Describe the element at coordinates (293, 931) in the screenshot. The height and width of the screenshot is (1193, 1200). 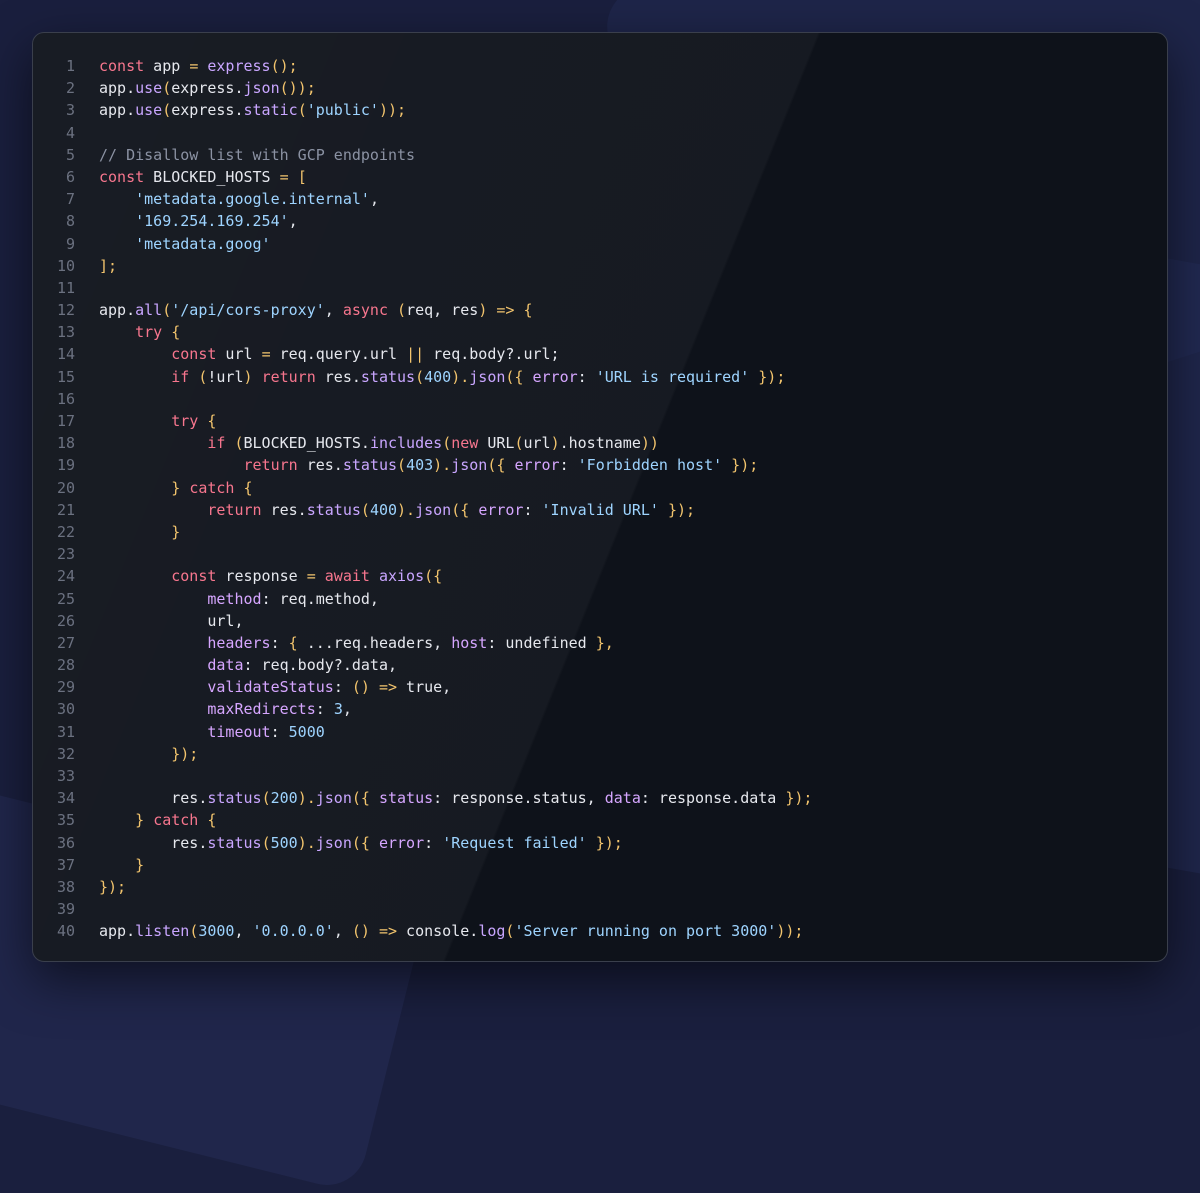
I see `code-token: '0.0.0.0'` at that location.